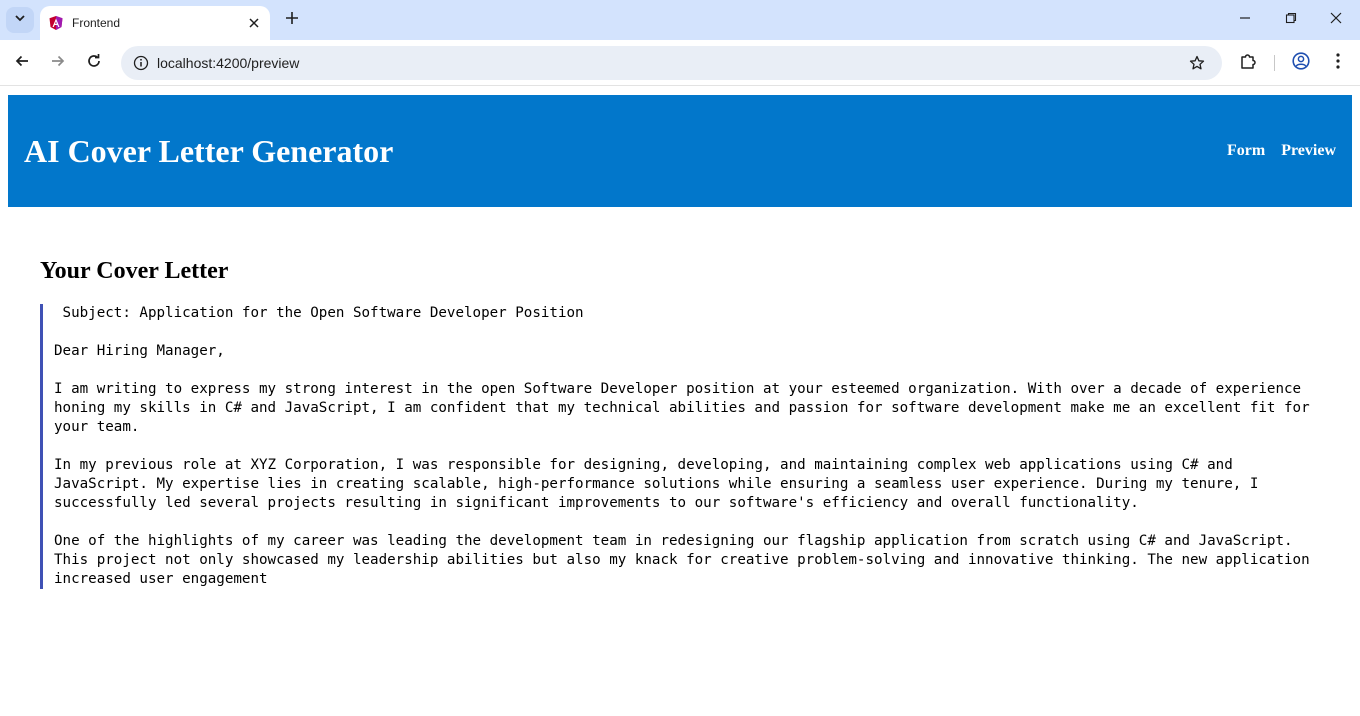 Image resolution: width=1360 pixels, height=716 pixels. I want to click on tab-strip: Frontend, so click(680, 20).